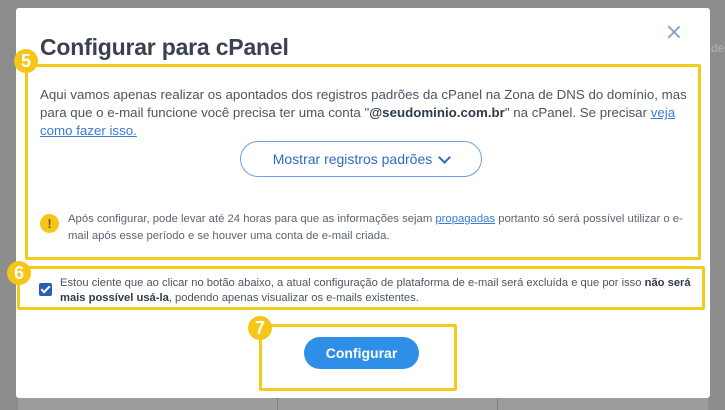  Describe the element at coordinates (363, 404) in the screenshot. I see `background-table-strip` at that location.